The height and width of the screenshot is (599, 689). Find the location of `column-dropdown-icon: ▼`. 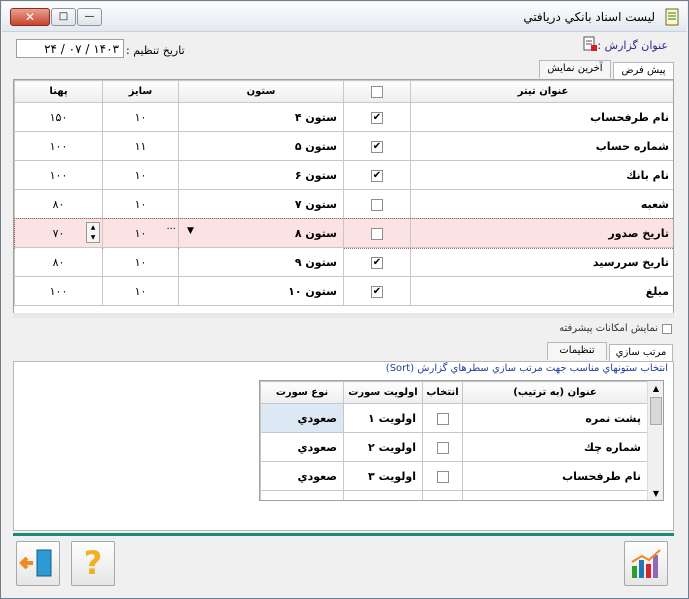

column-dropdown-icon: ▼ is located at coordinates (190, 231).